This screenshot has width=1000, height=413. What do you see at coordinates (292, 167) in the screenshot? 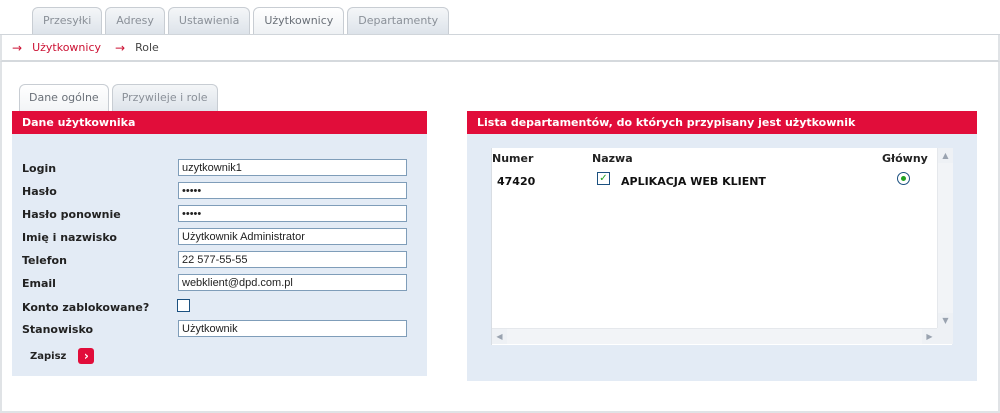
I see `login-input` at bounding box center [292, 167].